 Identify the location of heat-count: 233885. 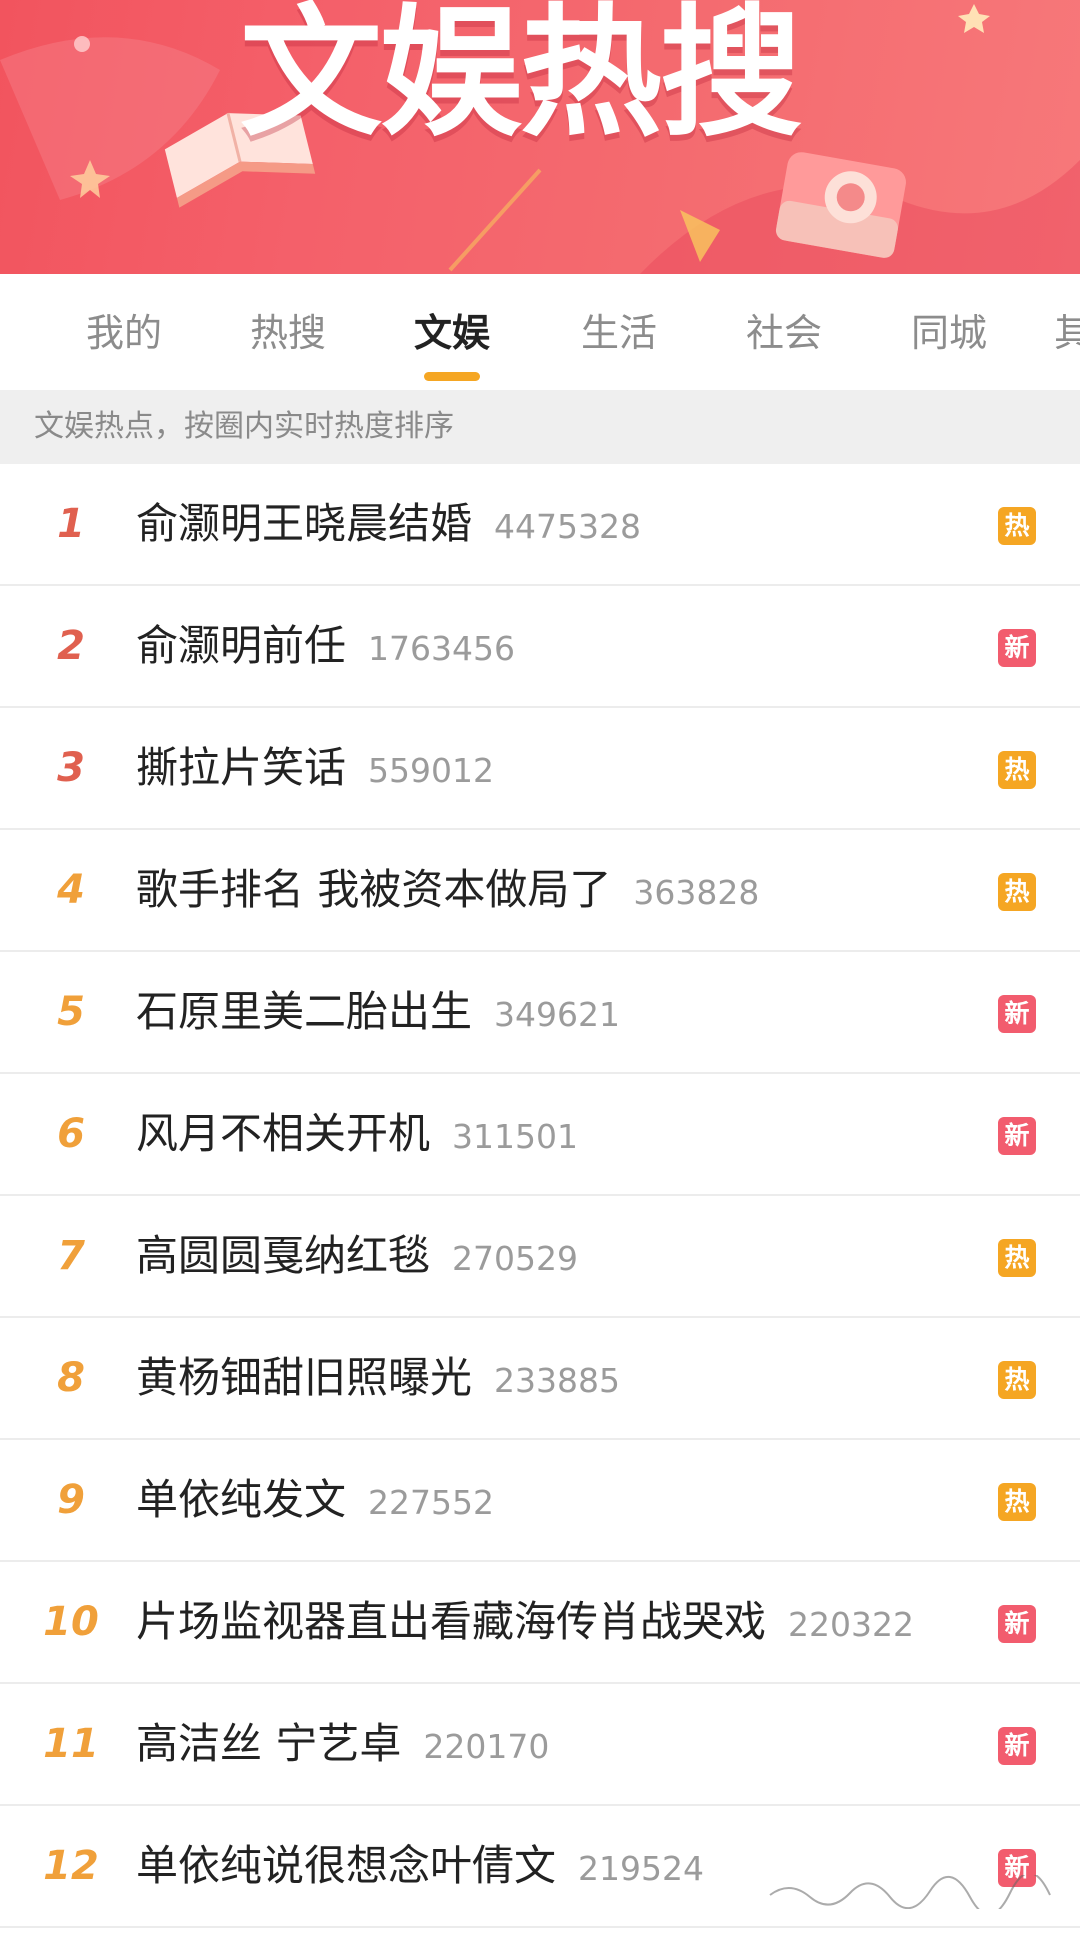
(557, 1380).